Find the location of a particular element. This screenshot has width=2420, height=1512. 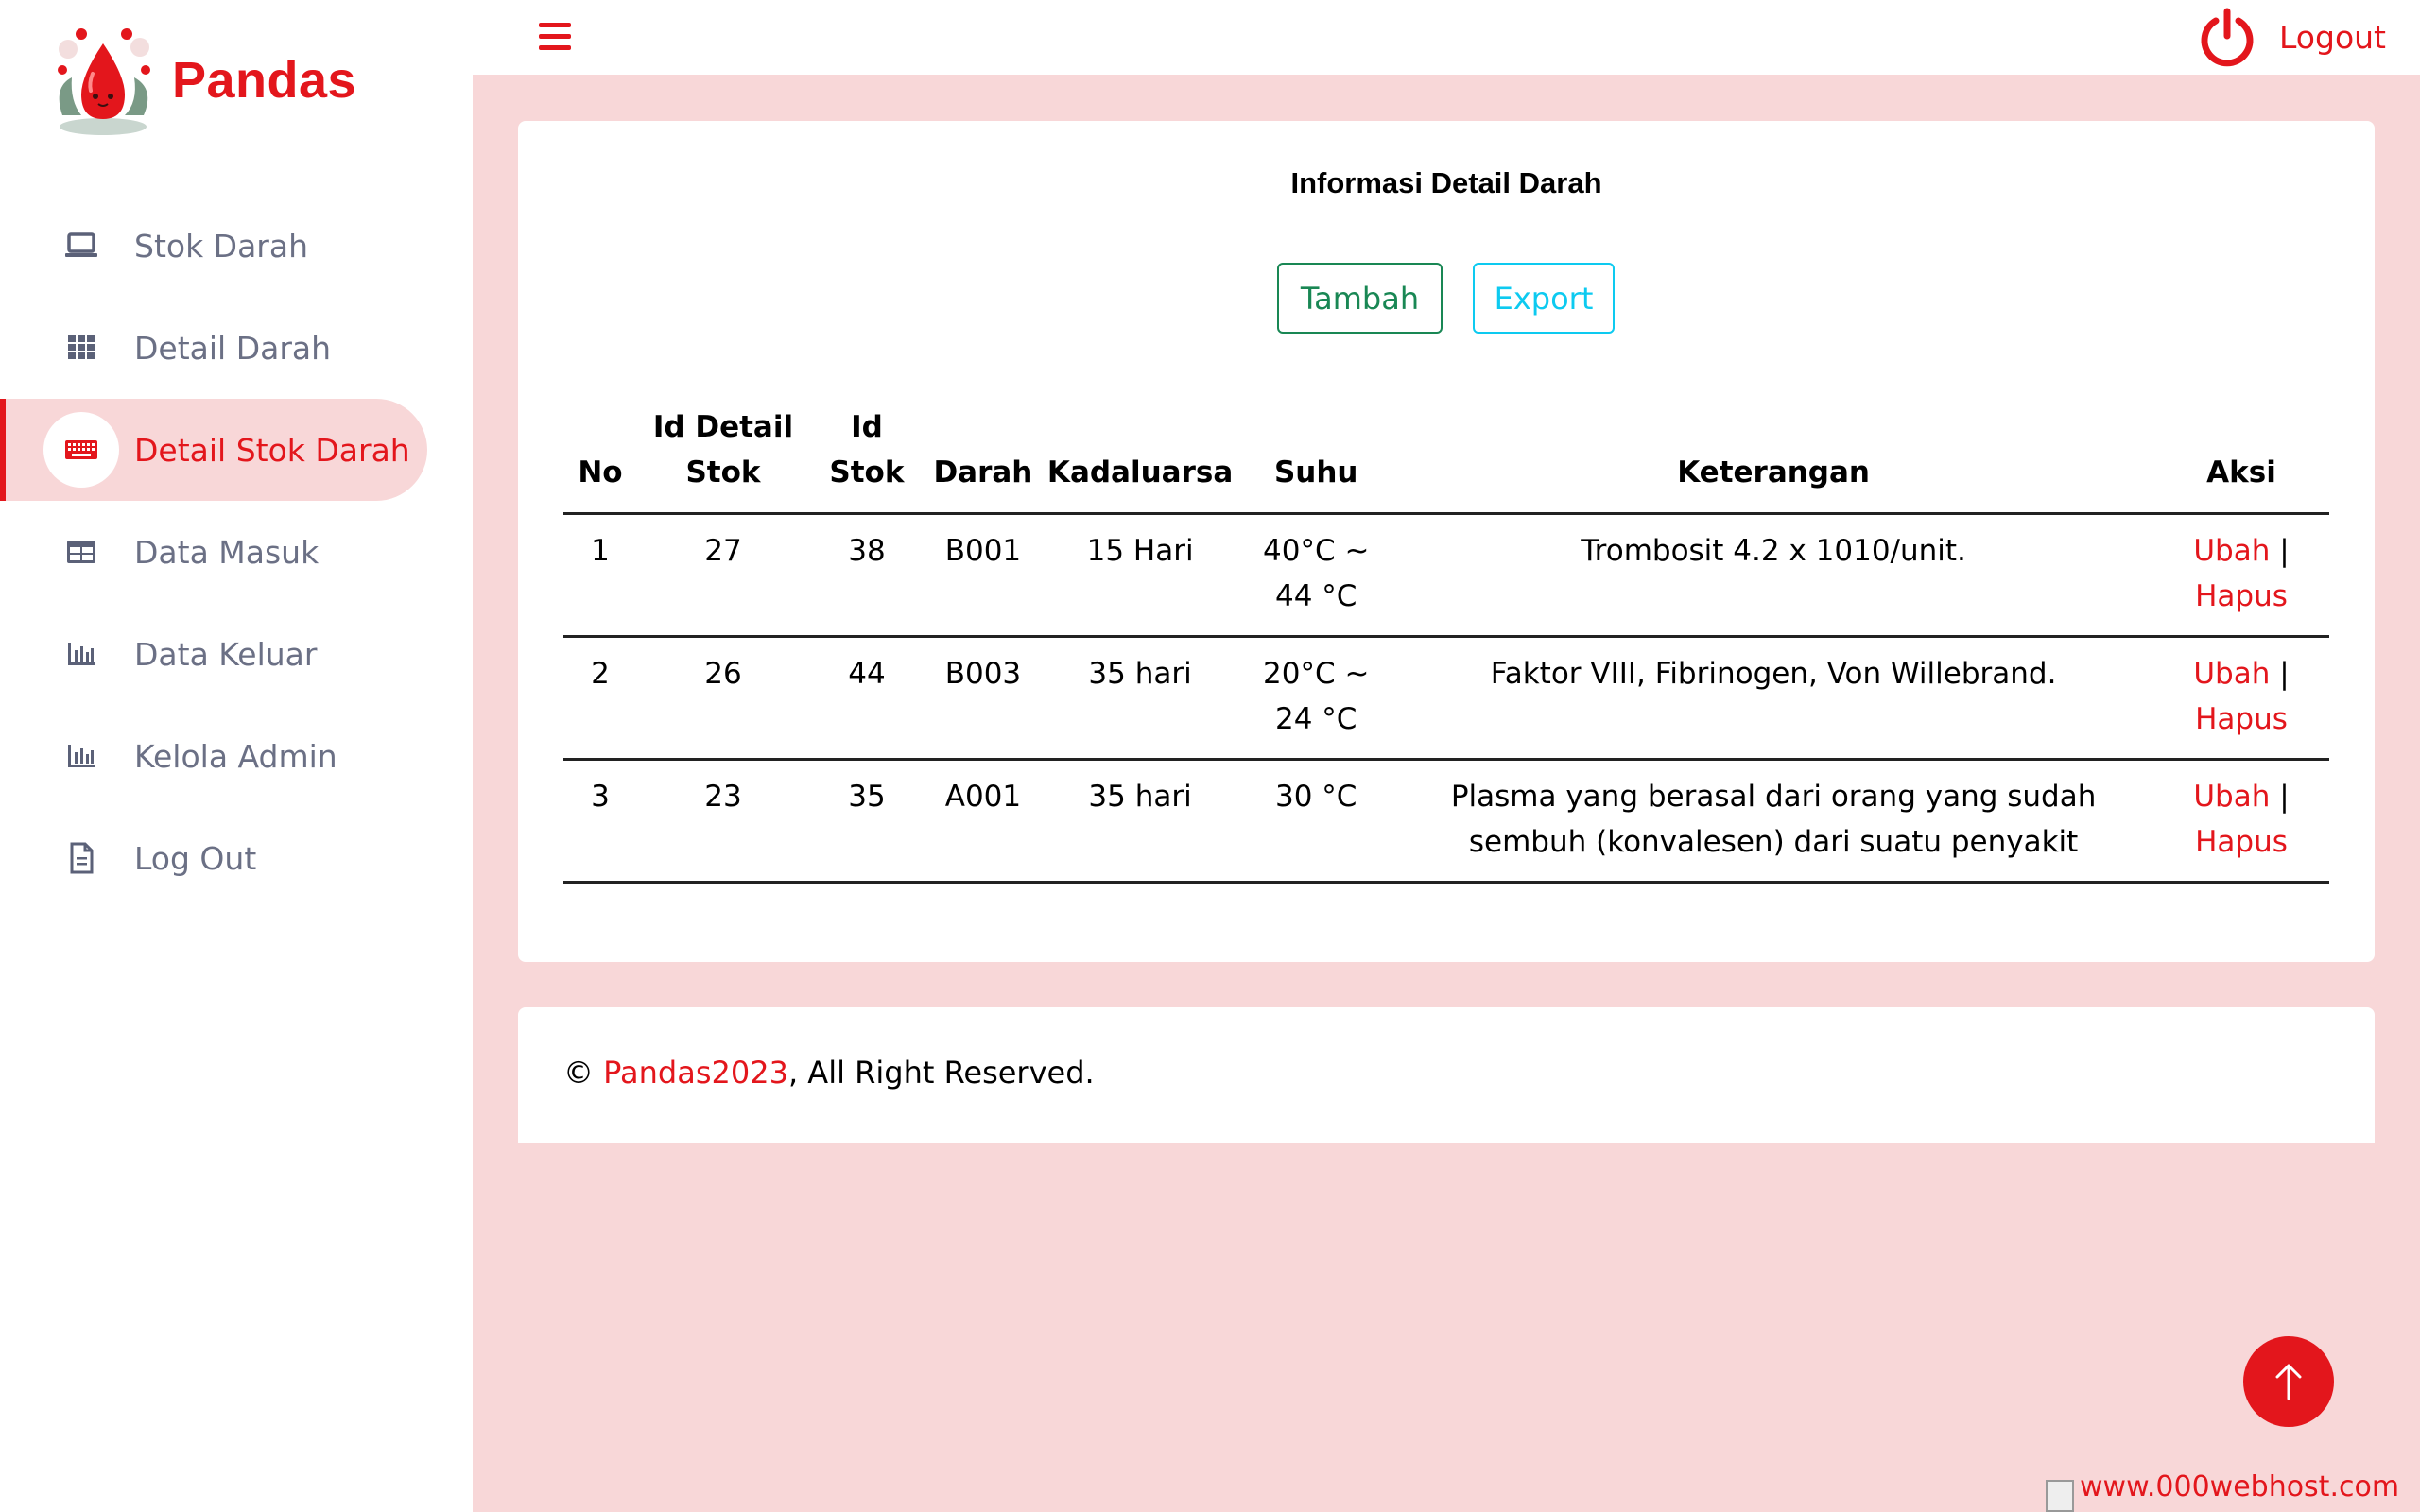

sidebar-item-detail-stok-darah: Detail Stok Darah is located at coordinates (236, 450).